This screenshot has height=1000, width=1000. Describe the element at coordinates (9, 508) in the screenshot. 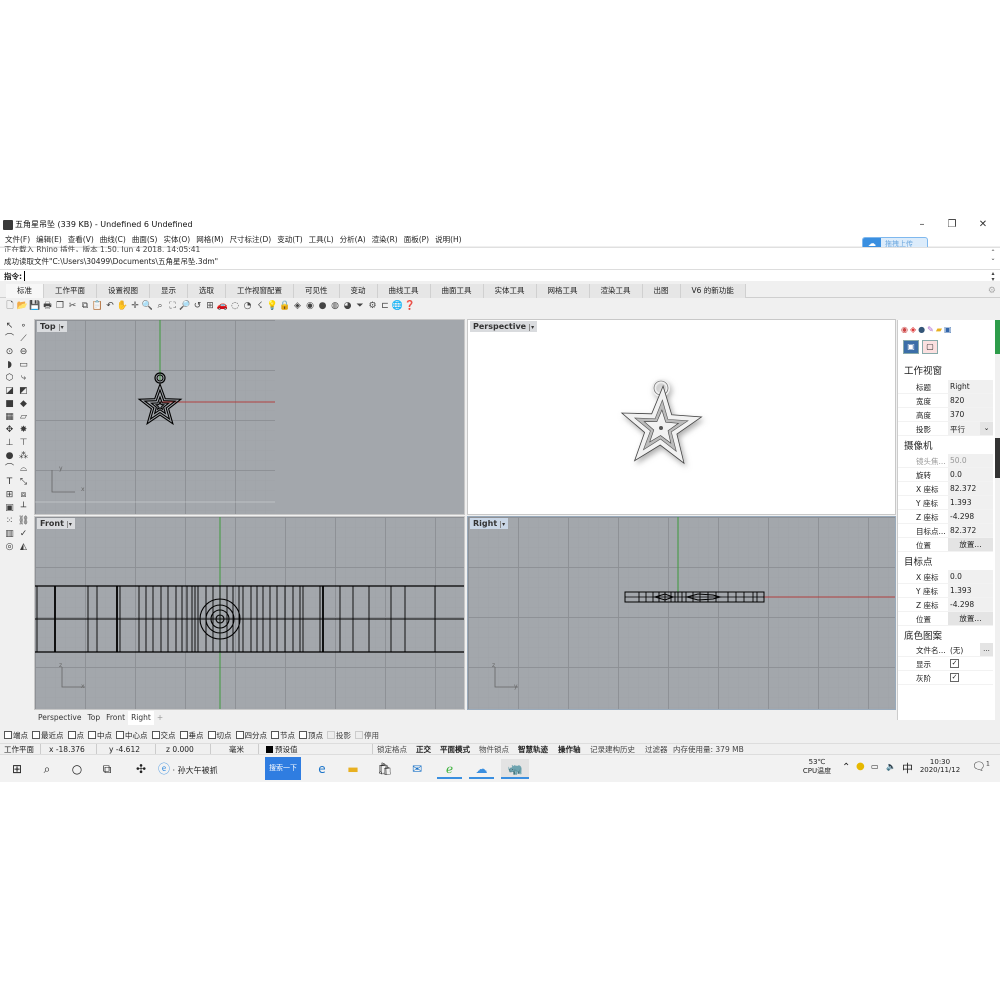

I see `solid-tools-icon: ▣` at that location.